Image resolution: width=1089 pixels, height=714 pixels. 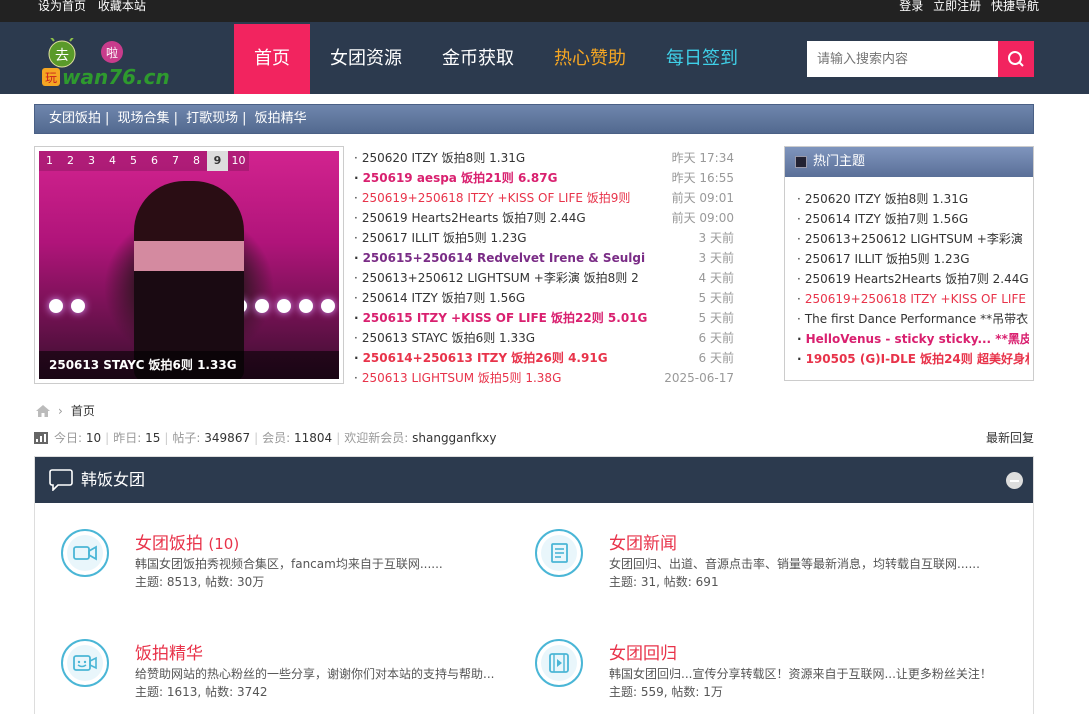 I want to click on search-box, so click(x=920, y=59).